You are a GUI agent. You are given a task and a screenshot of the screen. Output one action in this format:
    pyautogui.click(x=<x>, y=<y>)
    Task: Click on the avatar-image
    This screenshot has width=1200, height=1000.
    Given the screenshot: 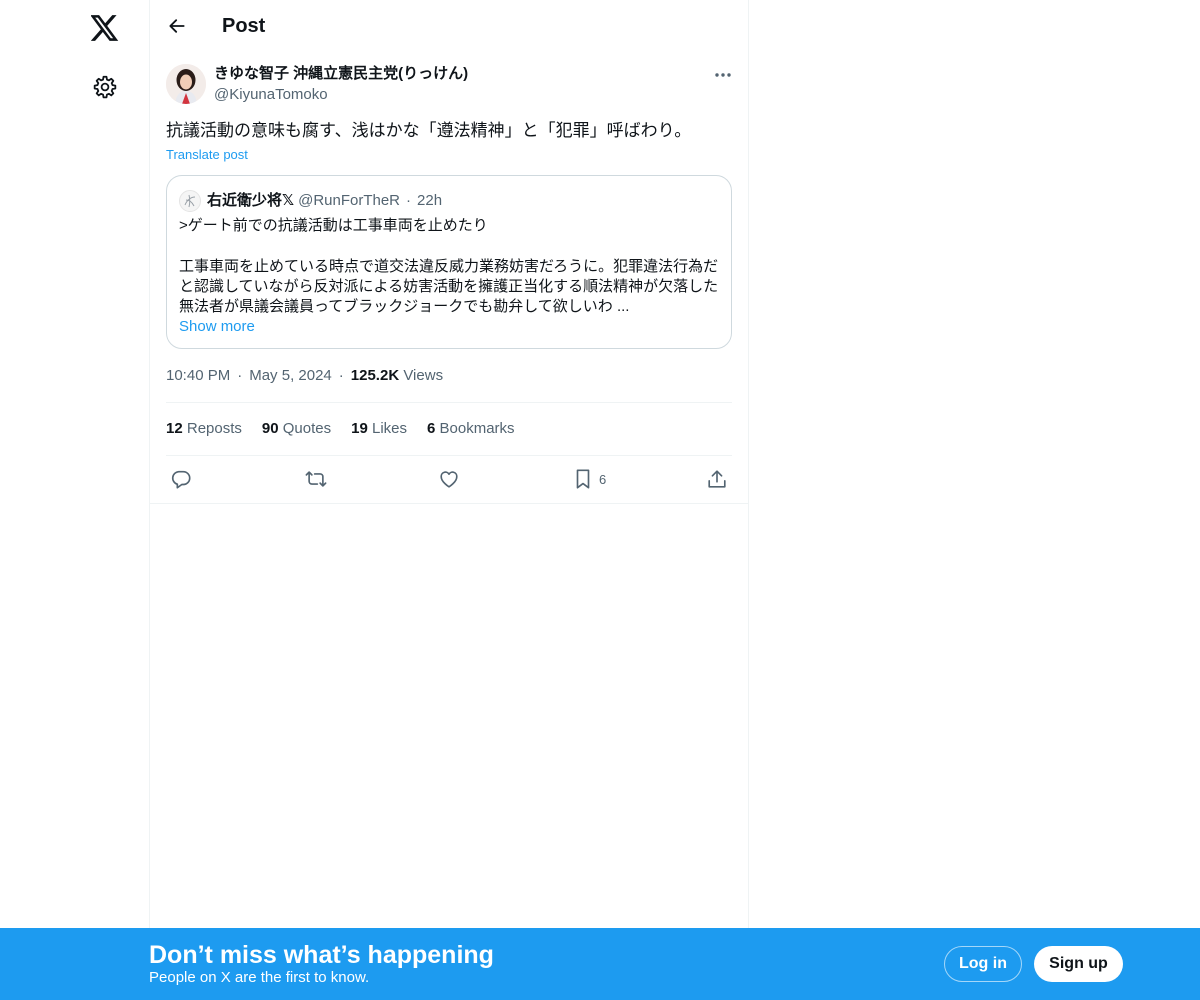 What is the action you would take?
    pyautogui.click(x=186, y=84)
    